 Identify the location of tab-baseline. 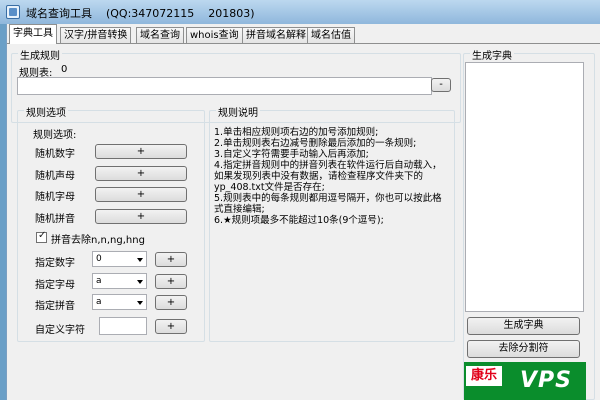
(303, 43).